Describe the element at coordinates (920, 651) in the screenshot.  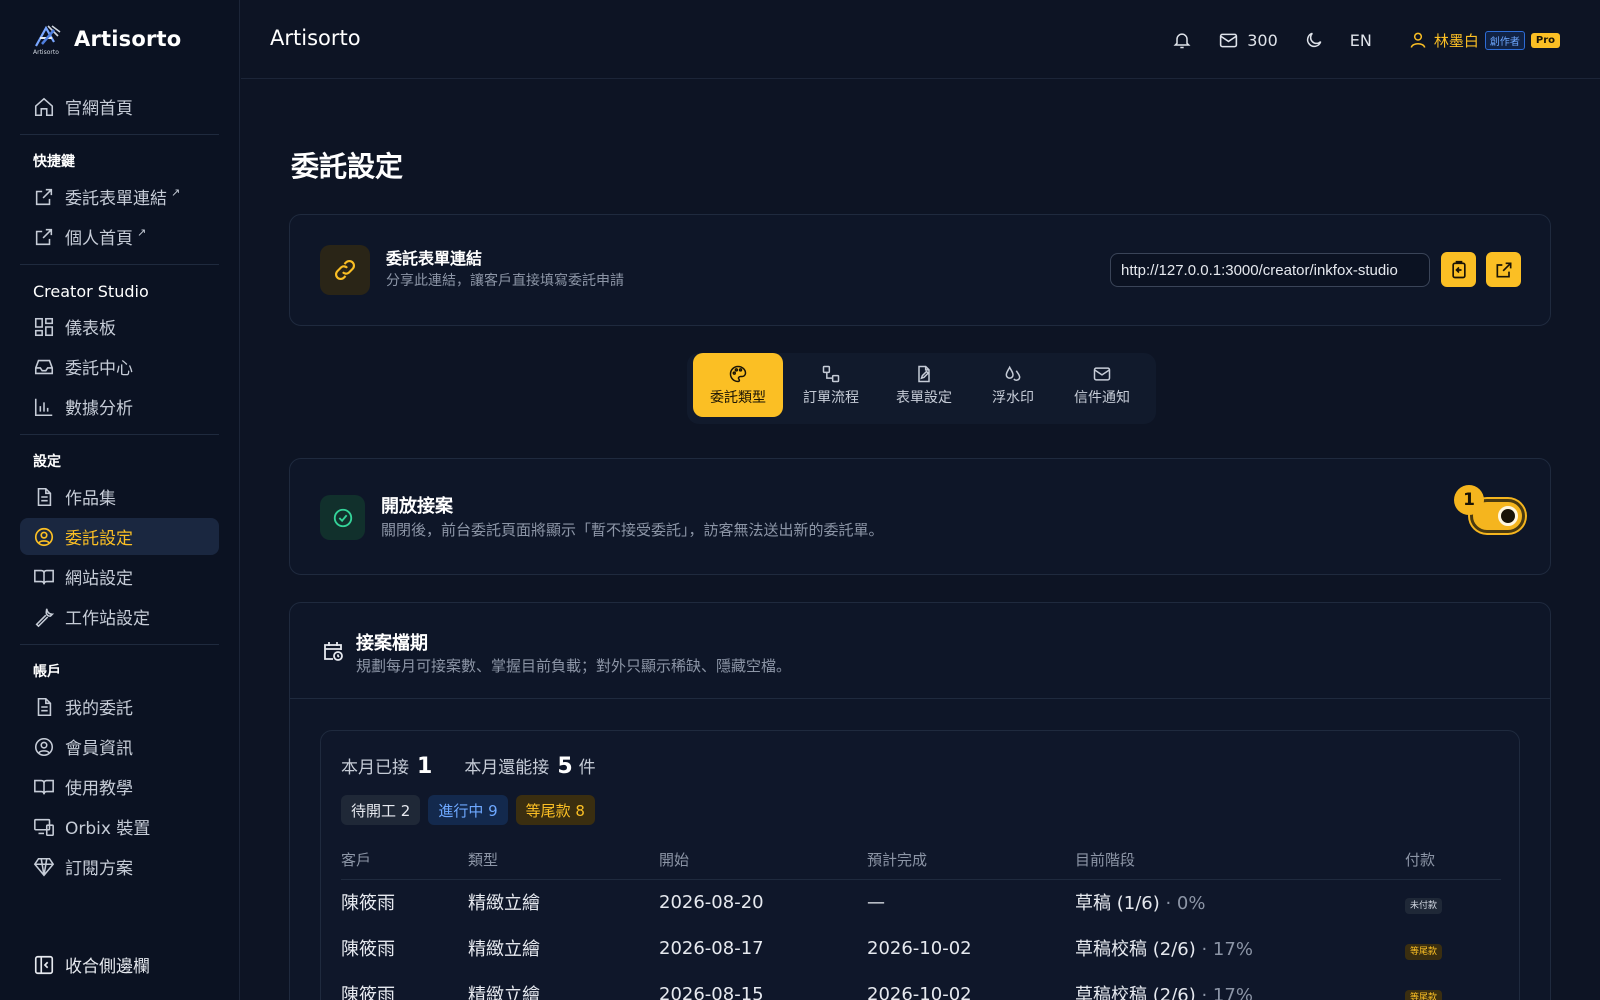
I see `schedule-header: 接案檔期 規劃每月可接案數、掌握目前負載；對外只顯示稀缺、隱藏空檔。` at that location.